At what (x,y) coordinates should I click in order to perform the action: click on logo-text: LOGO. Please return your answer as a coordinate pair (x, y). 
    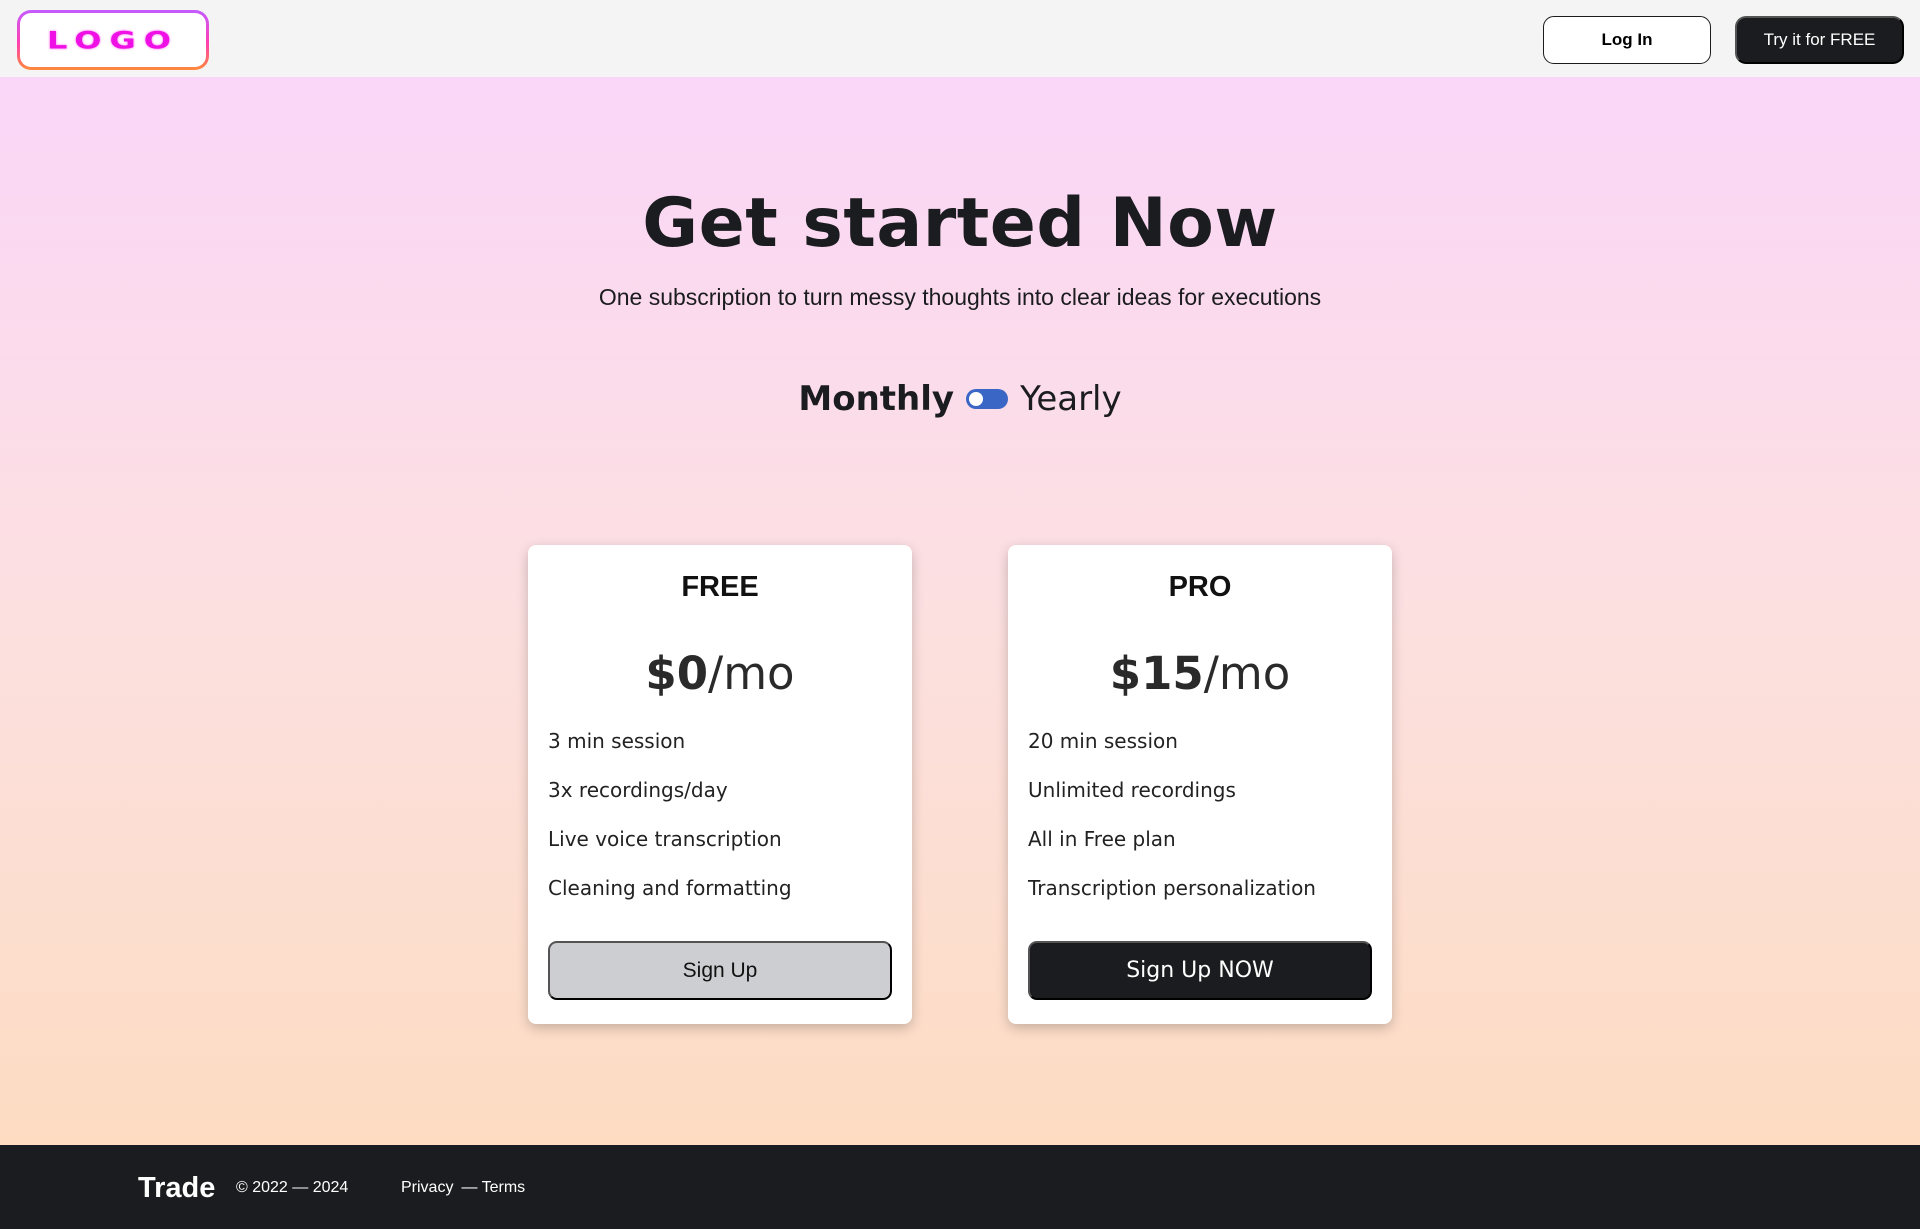
    Looking at the image, I should click on (113, 40).